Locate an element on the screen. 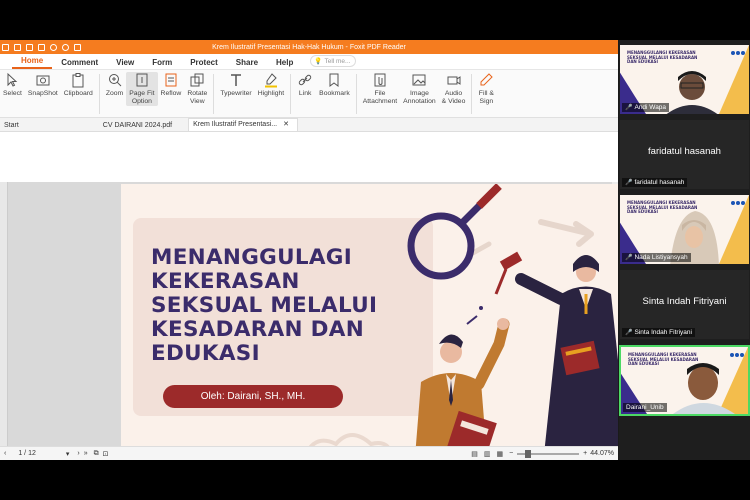  last-page-icon: » is located at coordinates (86, 453).